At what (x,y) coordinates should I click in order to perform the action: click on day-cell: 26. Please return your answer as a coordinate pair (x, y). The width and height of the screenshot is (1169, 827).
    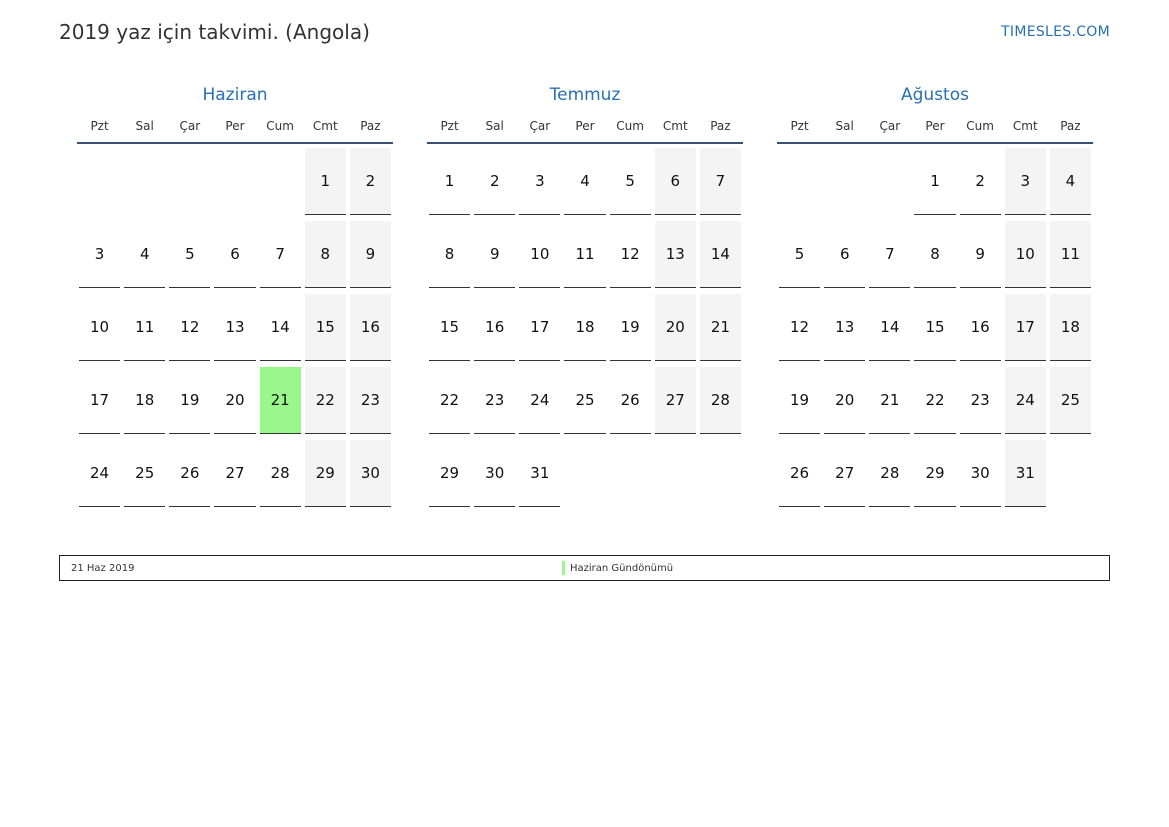
    Looking at the image, I should click on (190, 473).